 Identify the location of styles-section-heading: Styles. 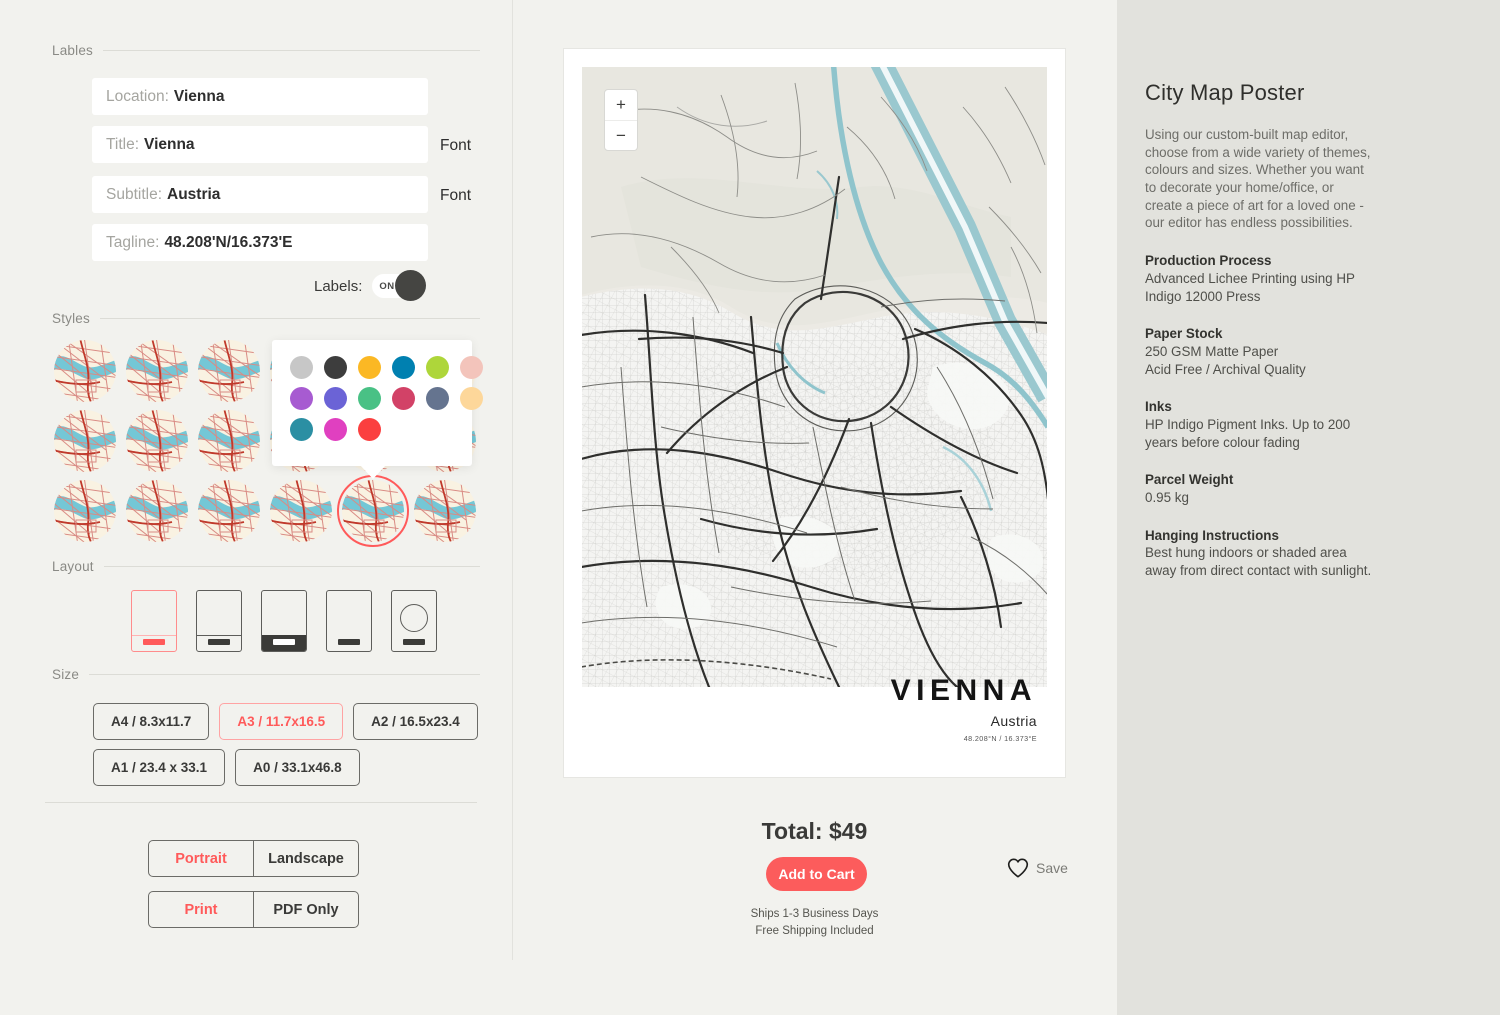
(266, 318).